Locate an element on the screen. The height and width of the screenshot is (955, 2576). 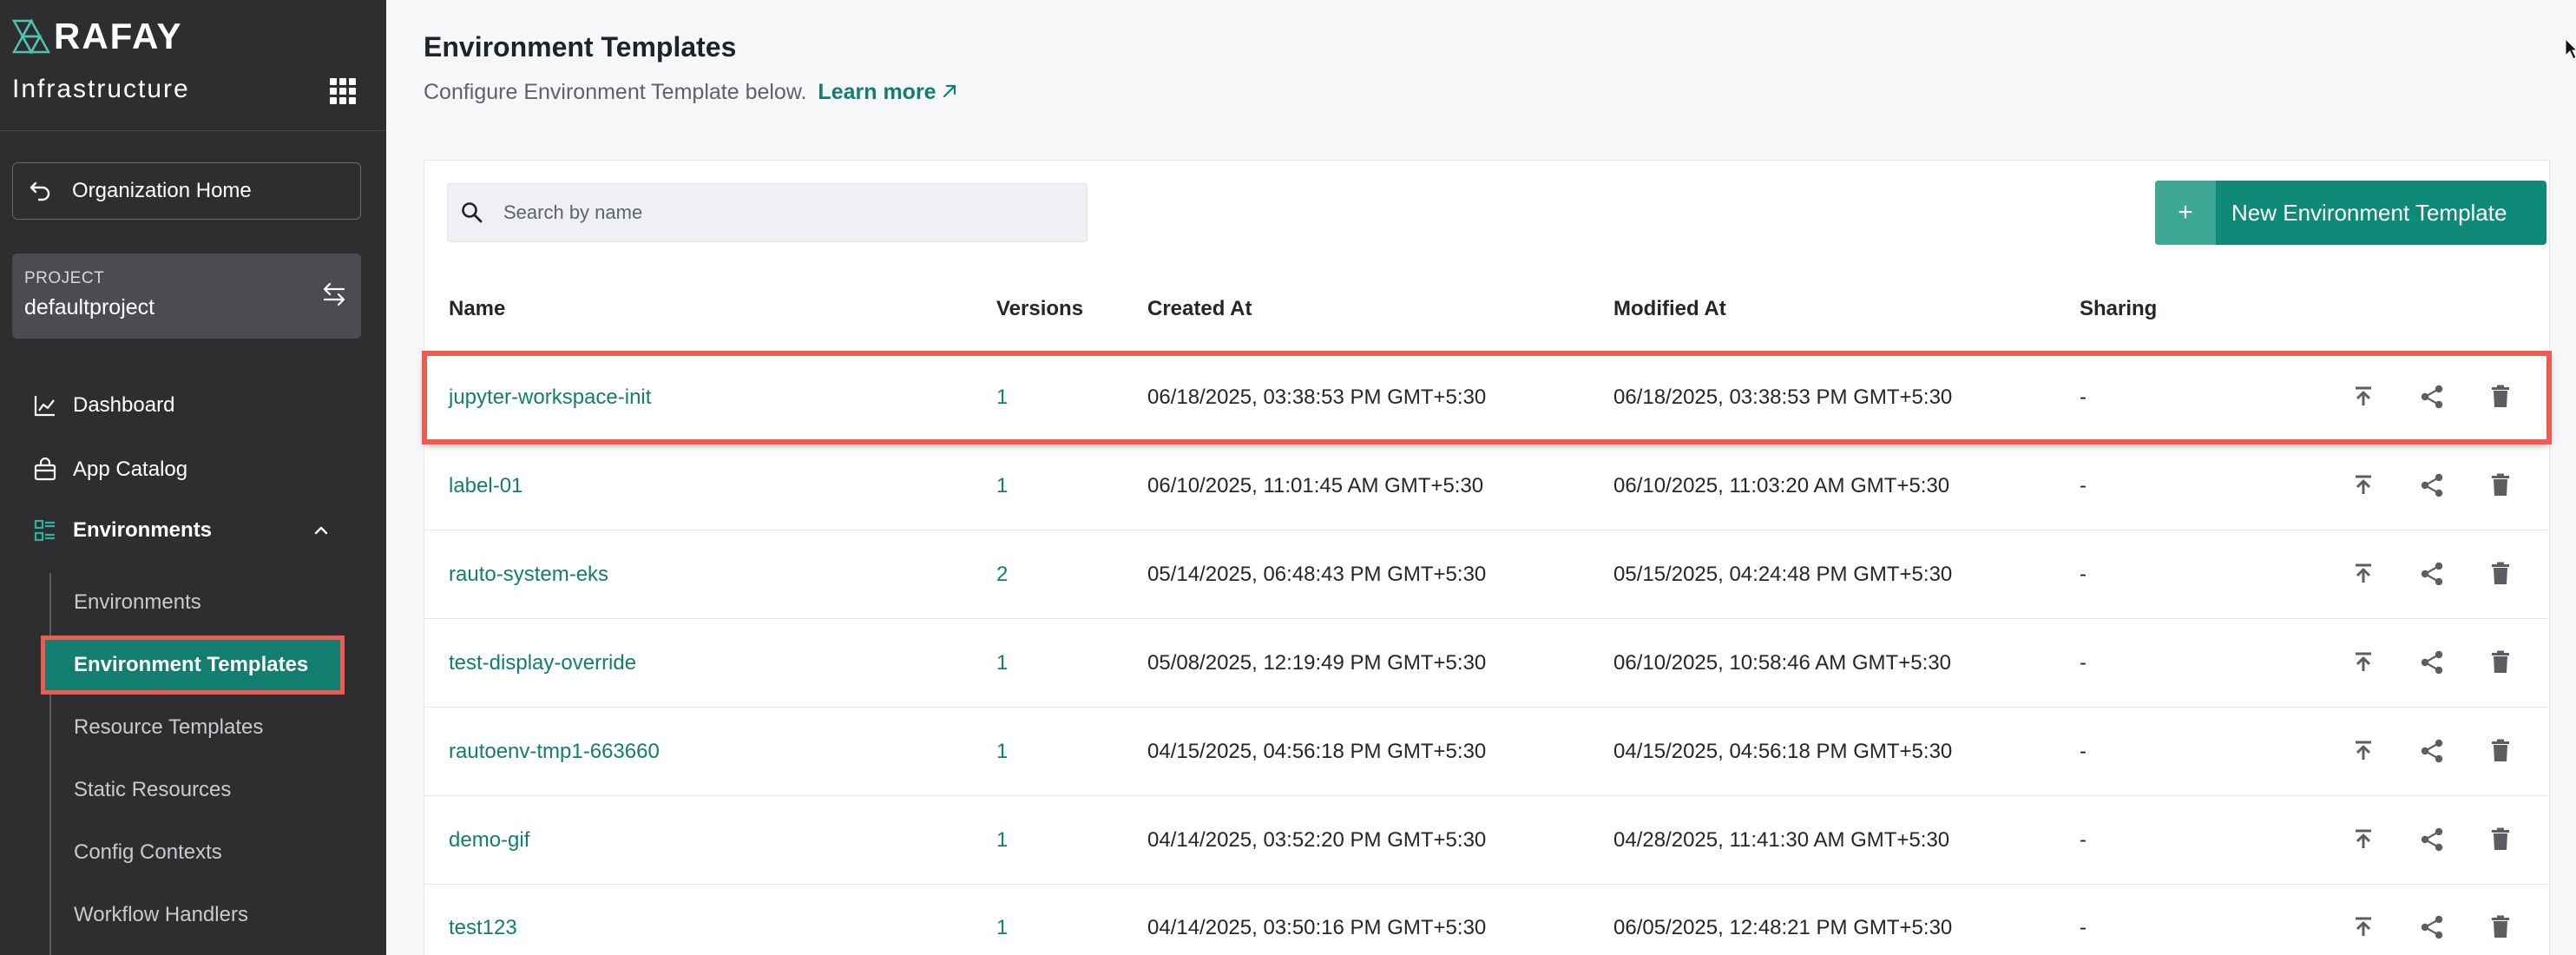
column-header-sharing: Sharing is located at coordinates (2118, 309).